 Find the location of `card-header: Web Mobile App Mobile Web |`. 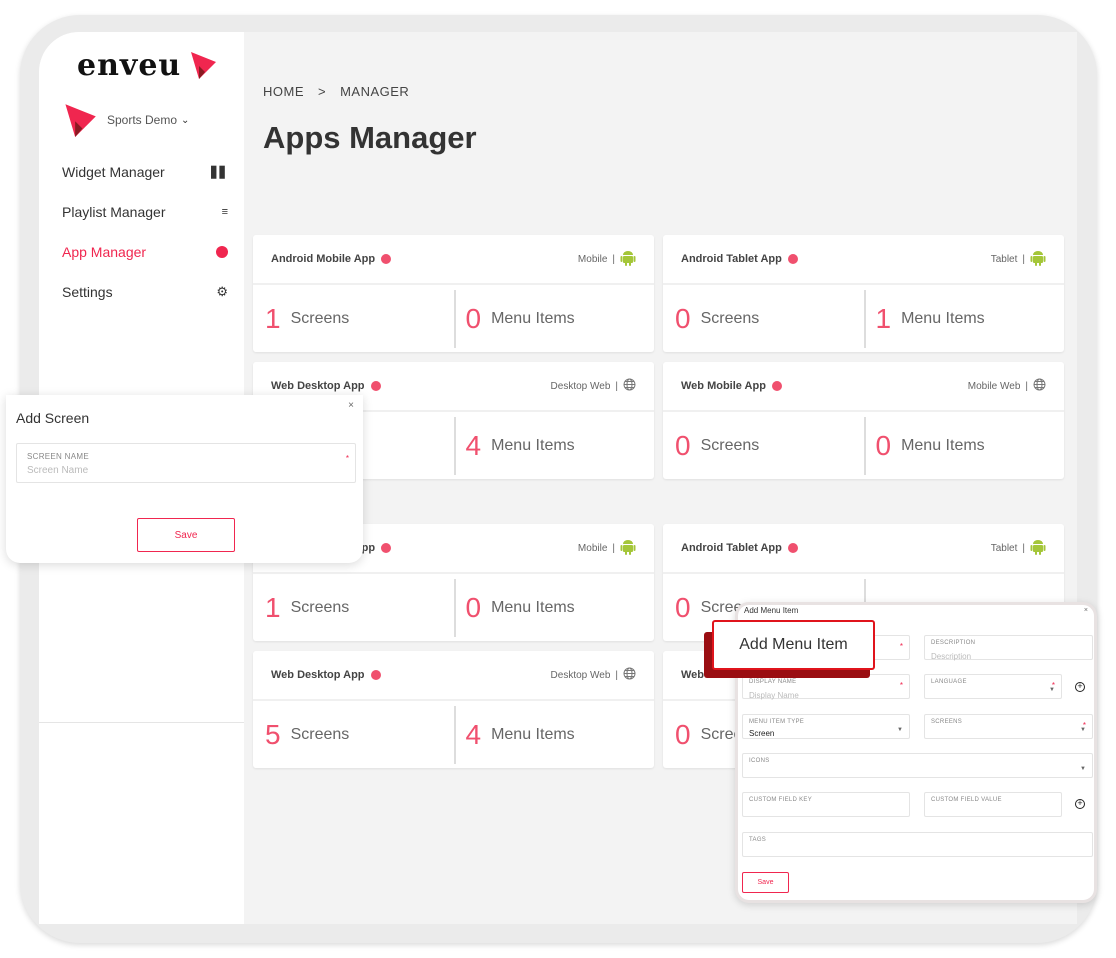

card-header: Web Mobile App Mobile Web | is located at coordinates (863, 387).